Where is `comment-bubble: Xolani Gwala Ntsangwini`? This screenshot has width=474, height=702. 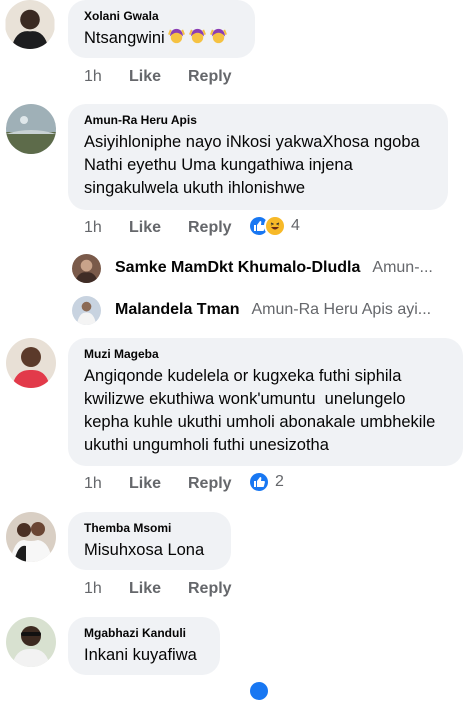
comment-bubble: Xolani Gwala Ntsangwini is located at coordinates (161, 29).